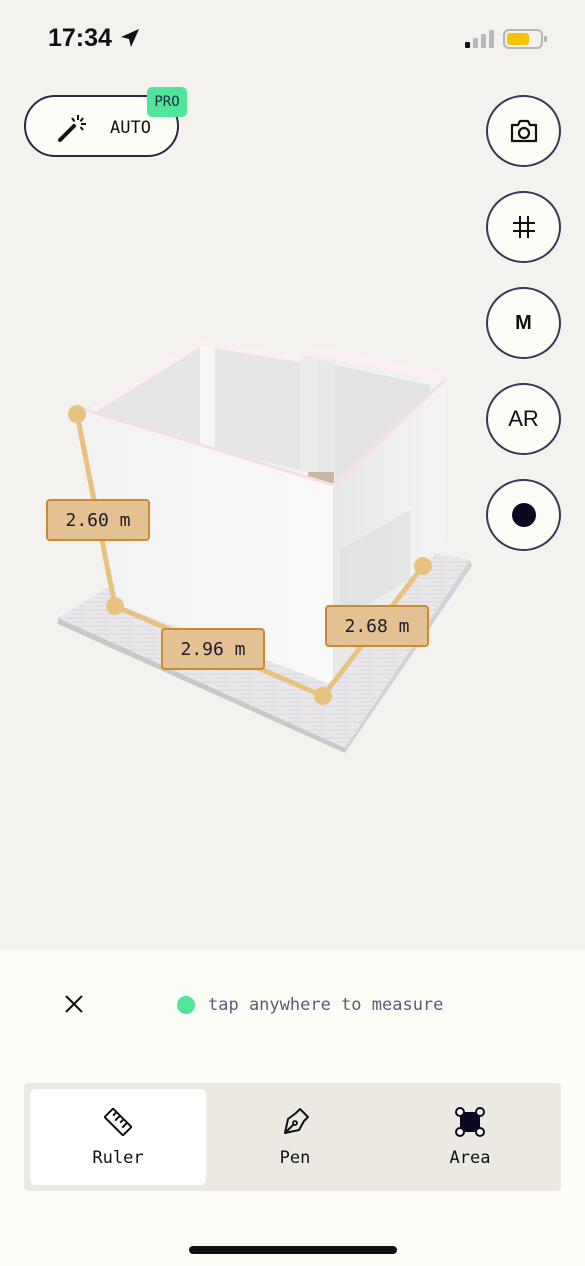 This screenshot has width=585, height=1266. Describe the element at coordinates (525, 39) in the screenshot. I see `battery-icon` at that location.